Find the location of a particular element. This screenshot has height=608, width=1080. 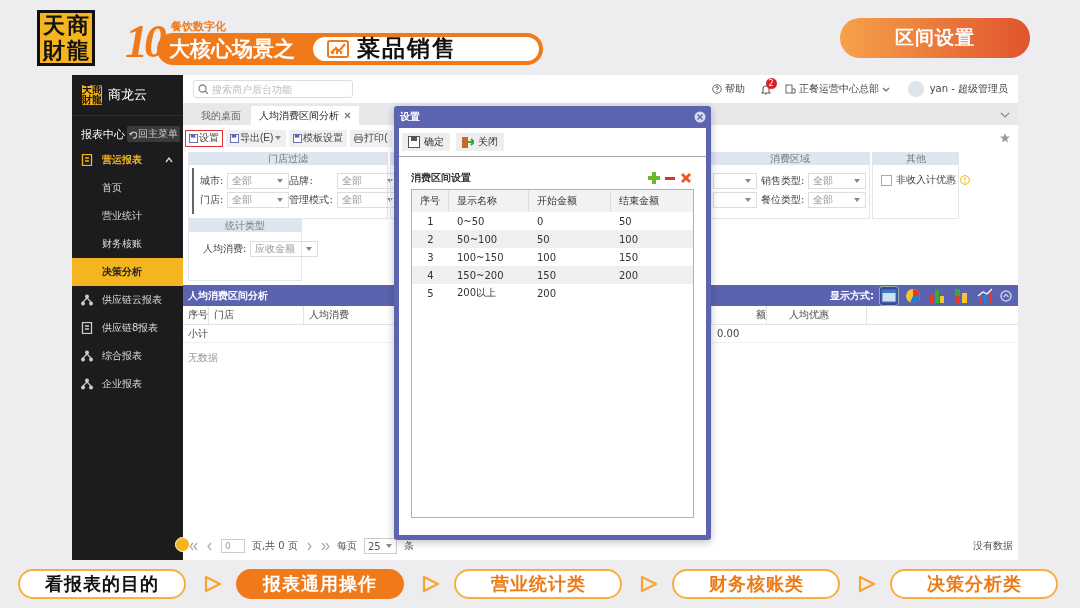

section-title: 消费区间设置 is located at coordinates (441, 178).